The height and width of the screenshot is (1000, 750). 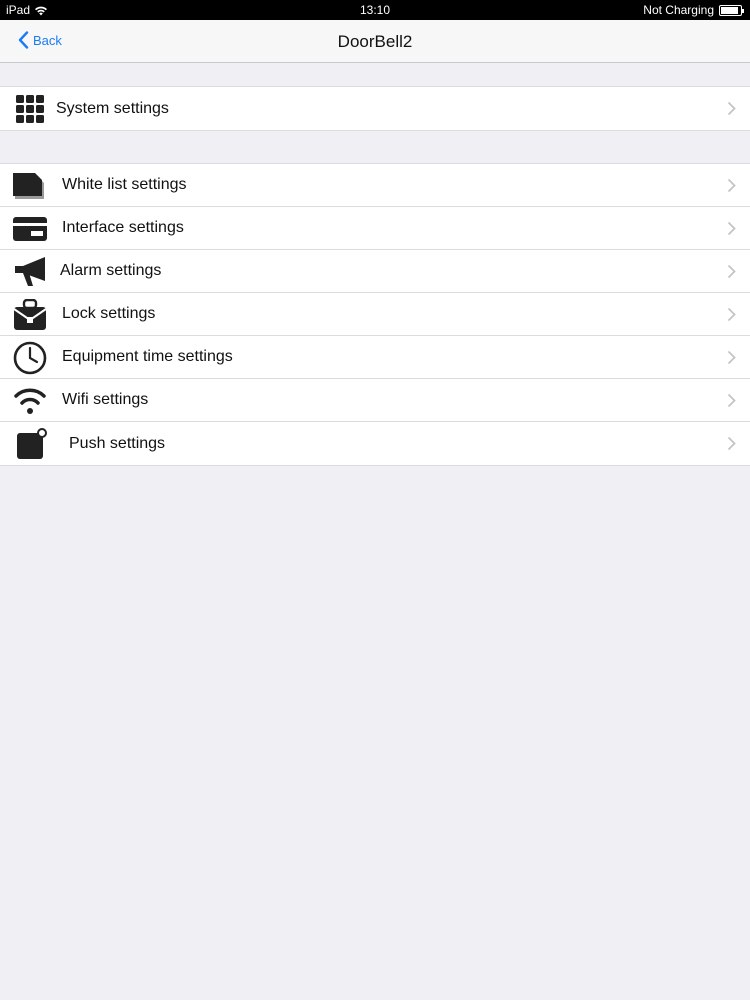 I want to click on wifi-icon, so click(x=30, y=401).